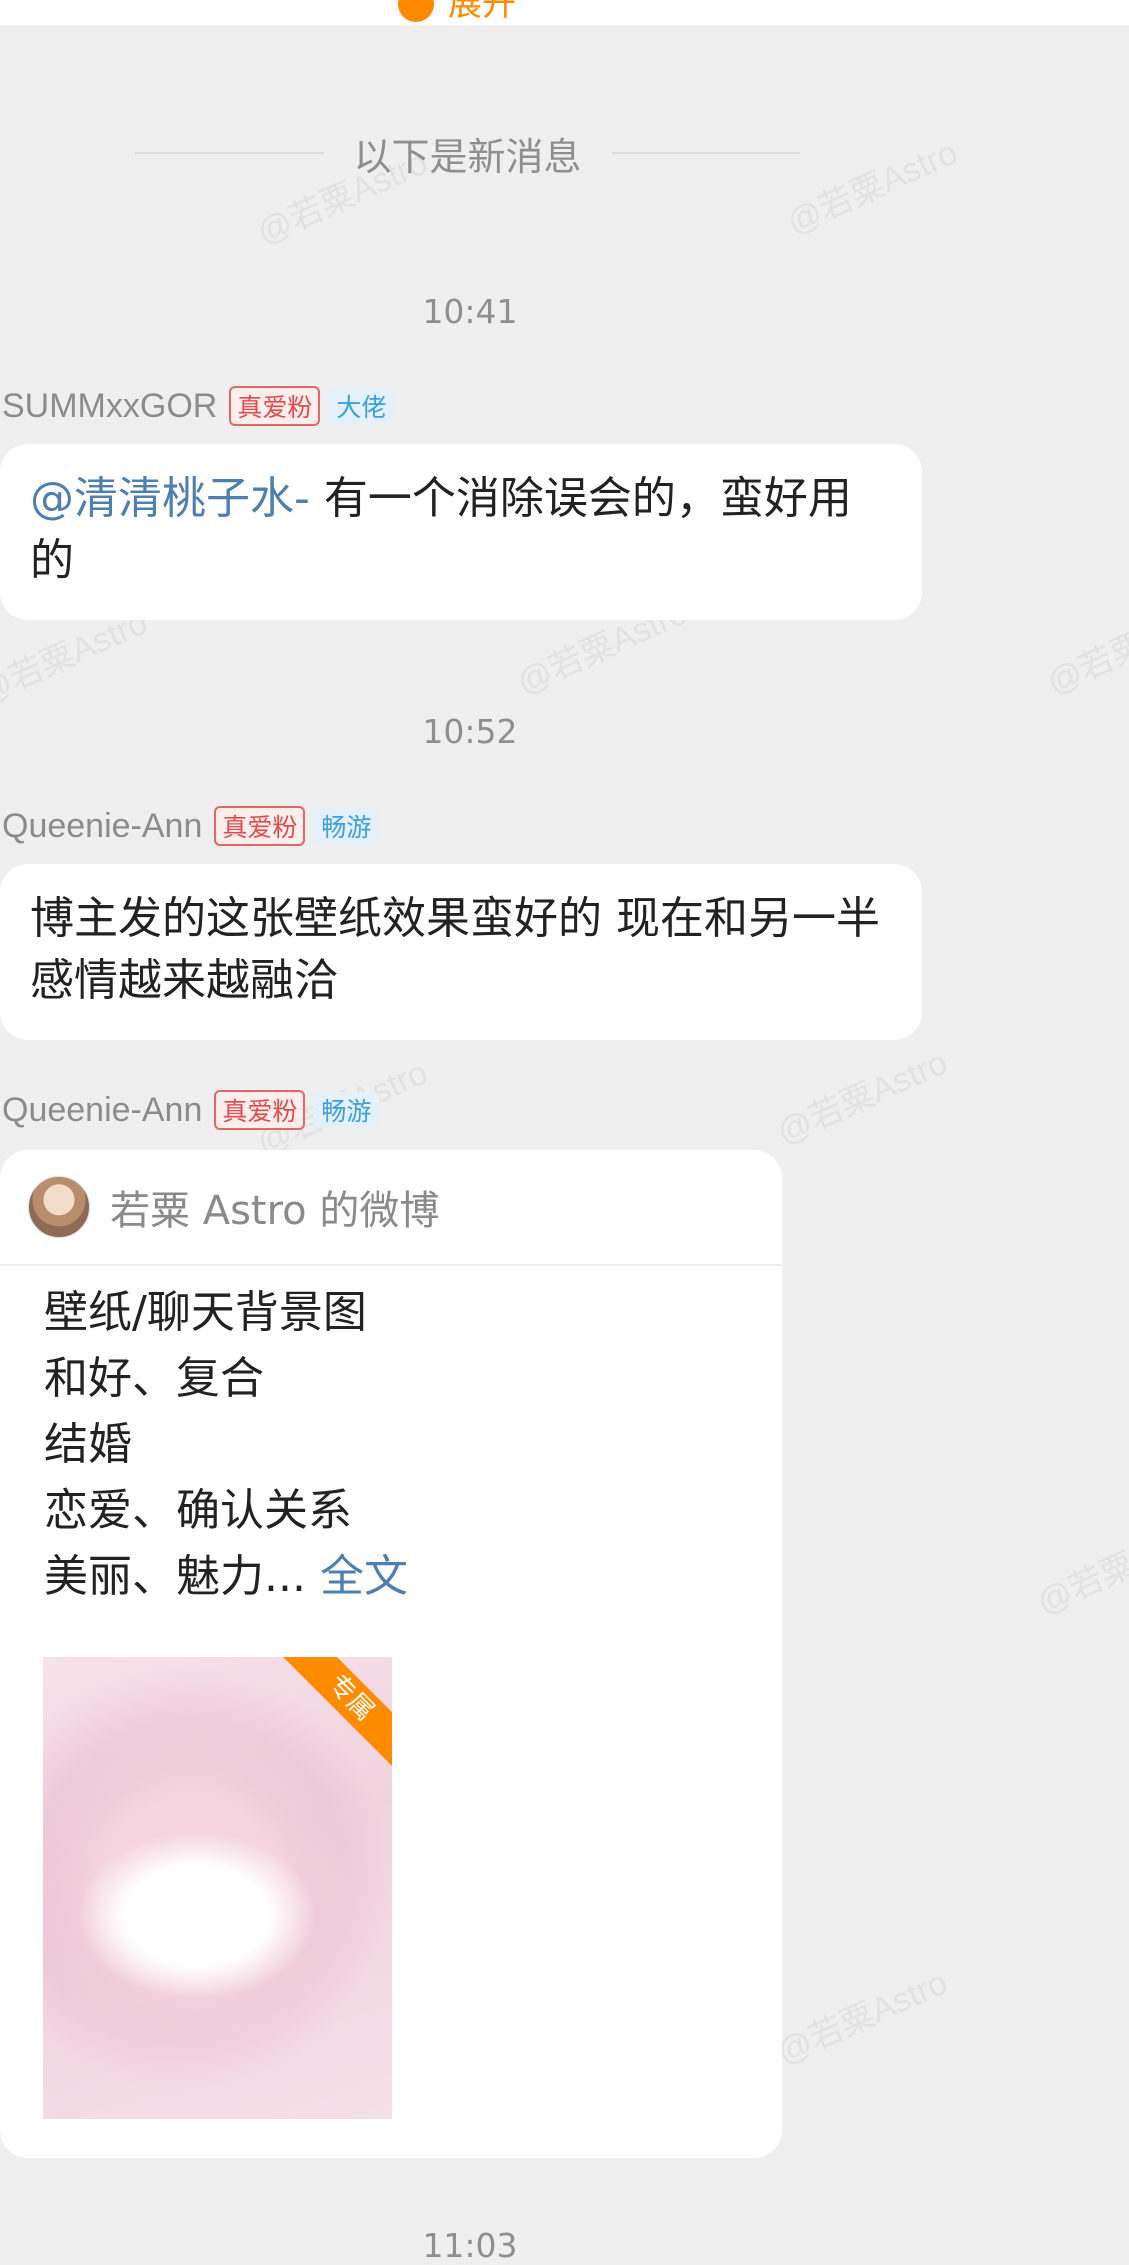 This screenshot has width=1129, height=2265. What do you see at coordinates (88, 1444) in the screenshot?
I see `card-line: 结婚` at bounding box center [88, 1444].